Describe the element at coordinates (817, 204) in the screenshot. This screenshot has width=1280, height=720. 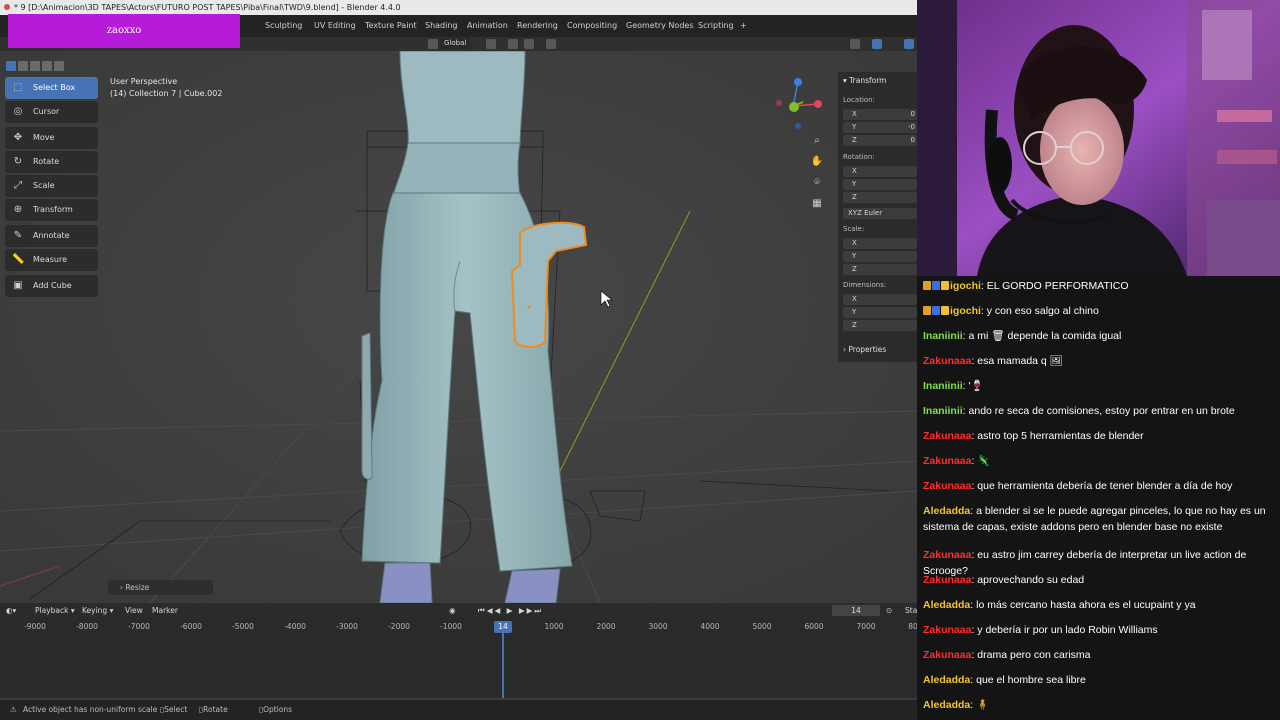
I see `grid-toggle-icon: ▦` at that location.